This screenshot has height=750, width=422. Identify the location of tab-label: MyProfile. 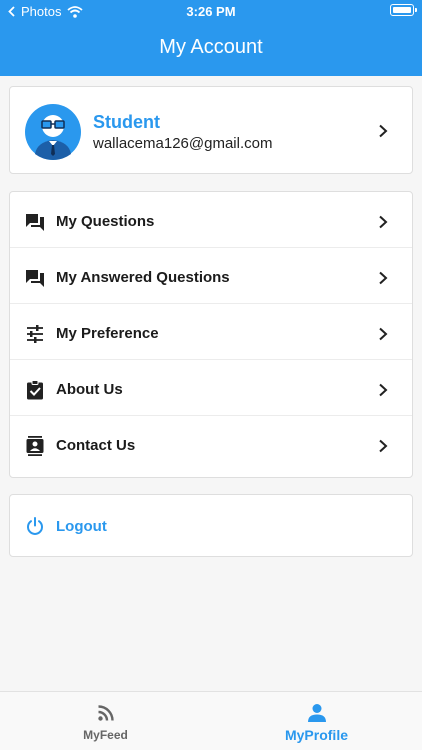
(316, 735).